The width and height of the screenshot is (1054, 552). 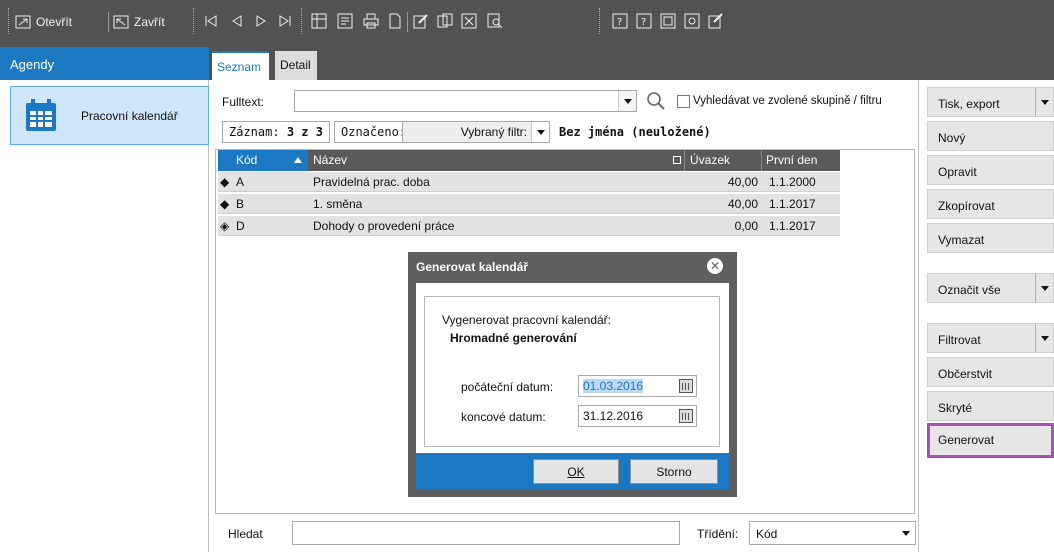 What do you see at coordinates (527, 23) in the screenshot?
I see `main-toolbar: Otevřít Zavřít ? ?` at bounding box center [527, 23].